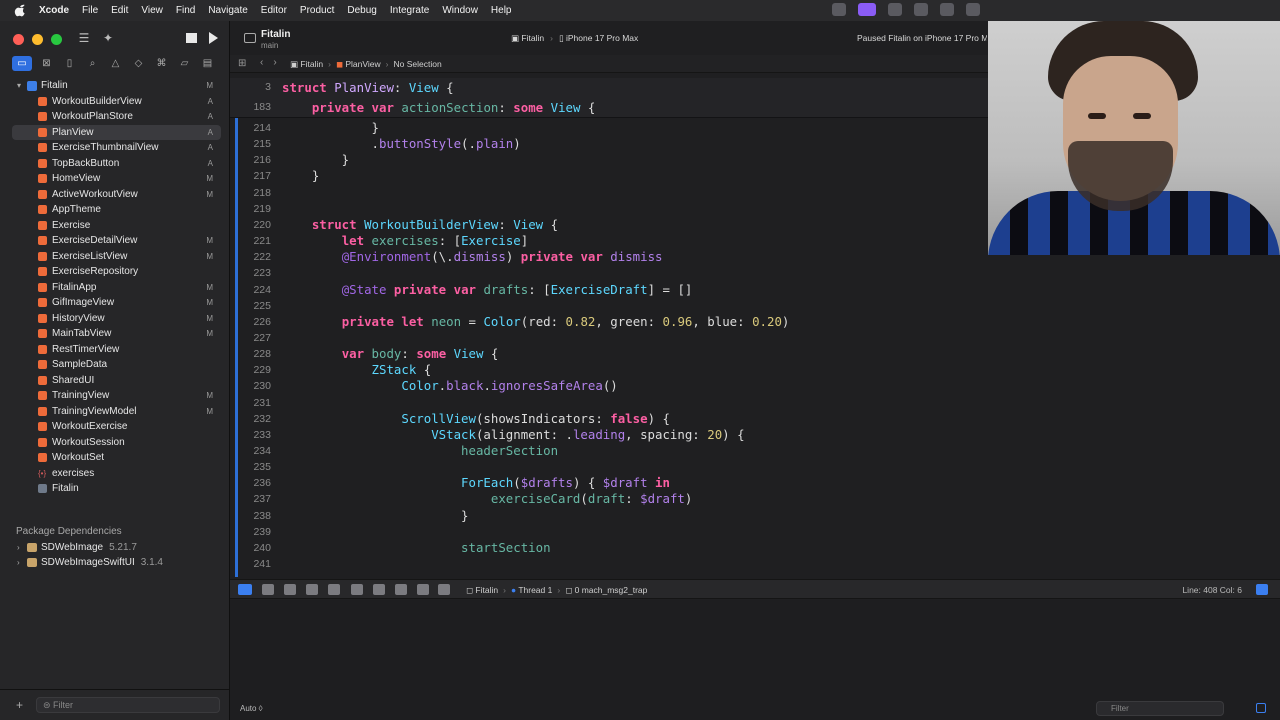  What do you see at coordinates (460, 10) in the screenshot?
I see `menu-window: Window` at bounding box center [460, 10].